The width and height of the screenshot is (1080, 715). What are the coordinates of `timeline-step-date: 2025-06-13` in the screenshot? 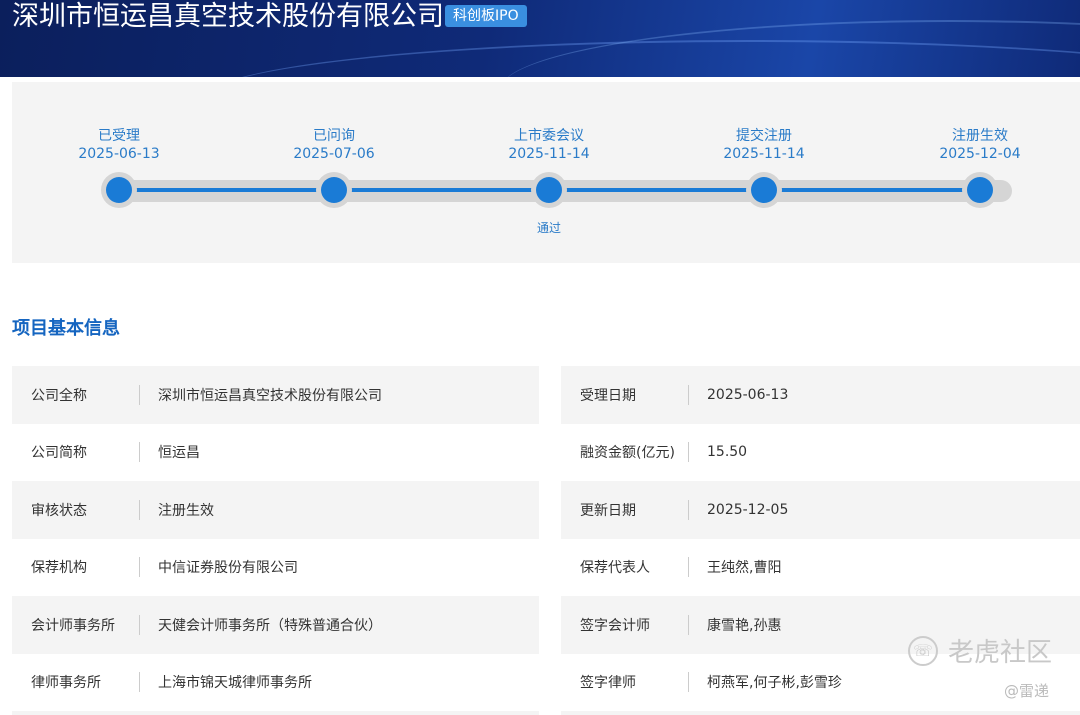 It's located at (119, 154).